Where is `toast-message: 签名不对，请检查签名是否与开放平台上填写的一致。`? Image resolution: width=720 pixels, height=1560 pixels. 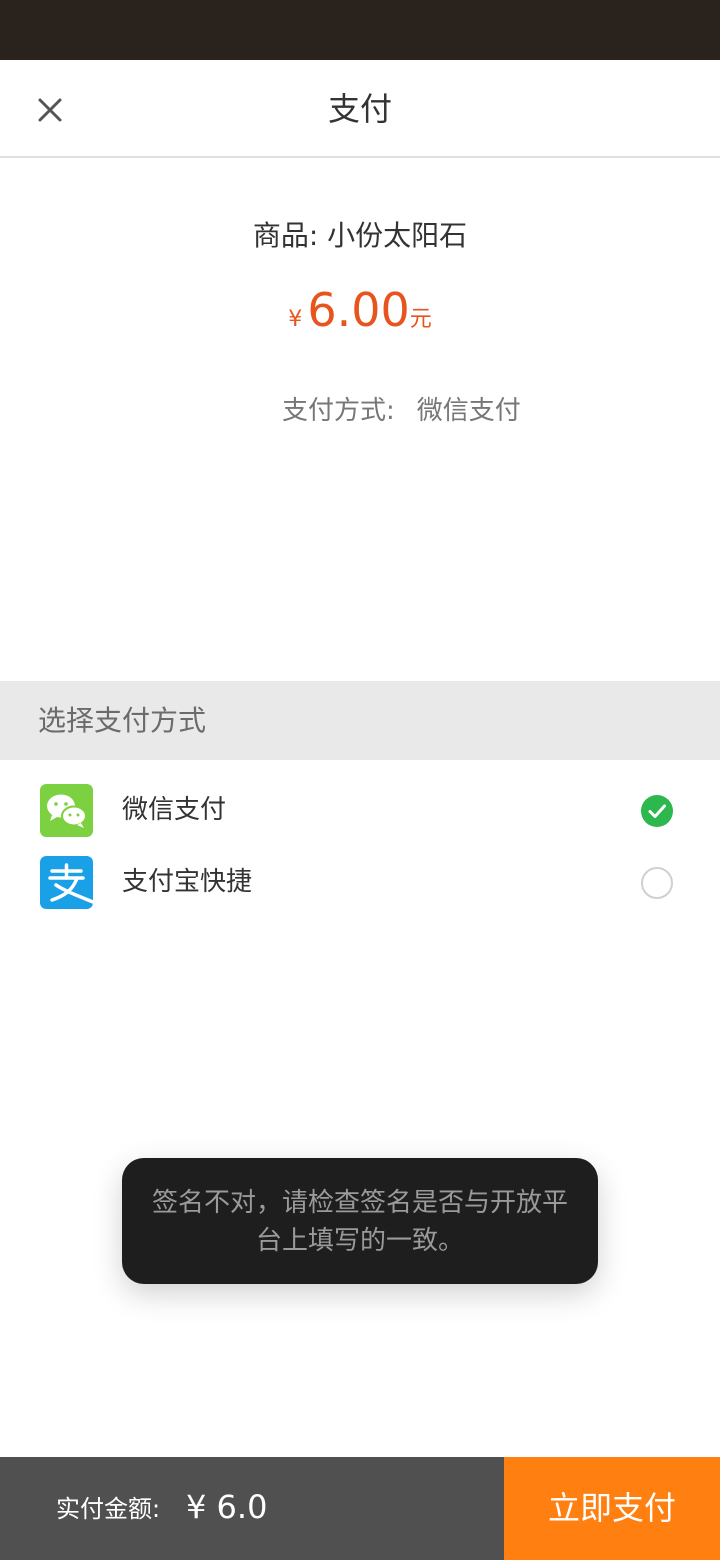 toast-message: 签名不对，请检查签名是否与开放平台上填写的一致。 is located at coordinates (360, 1221).